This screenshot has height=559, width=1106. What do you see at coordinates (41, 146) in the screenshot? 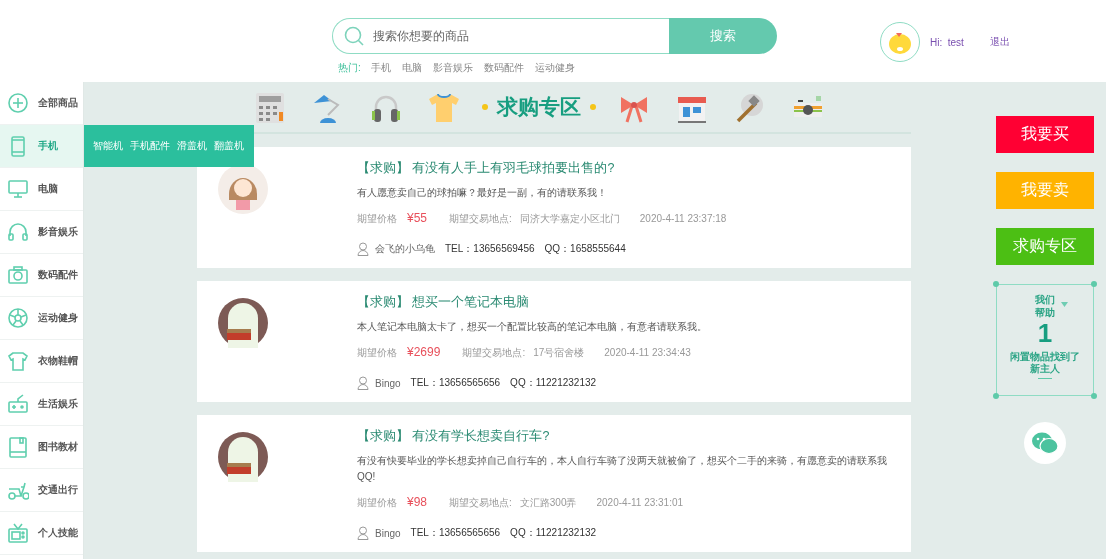
I see `sidebar-item: 手机` at bounding box center [41, 146].